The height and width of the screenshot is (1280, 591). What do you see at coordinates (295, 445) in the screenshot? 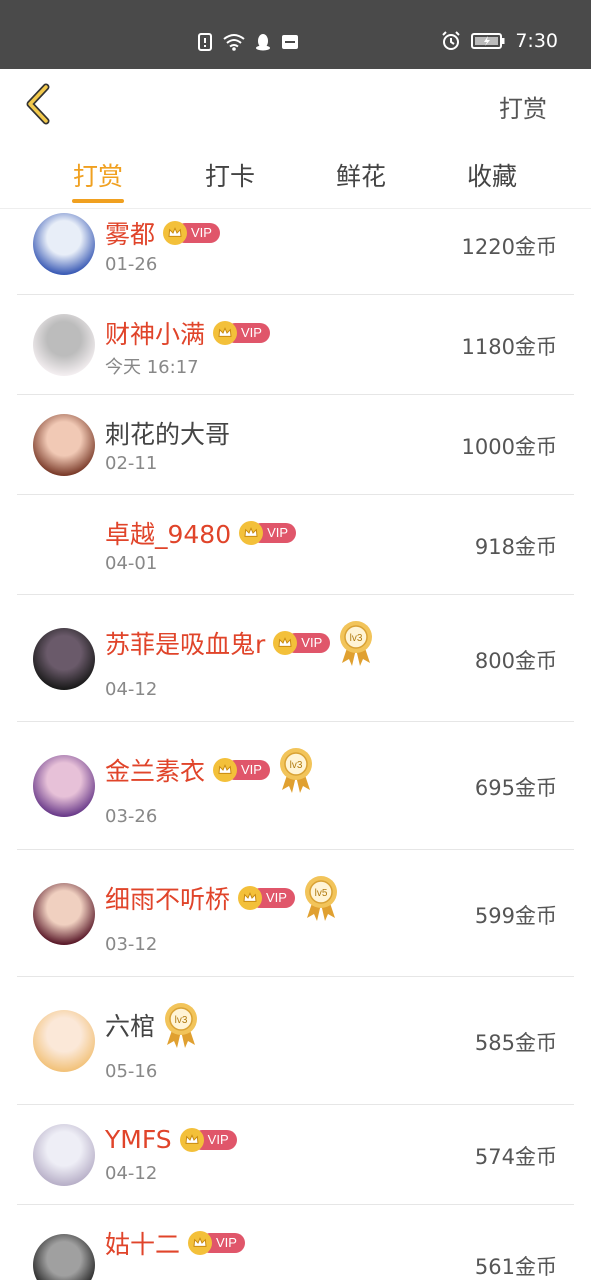
I see `tipper-row: 刺花的大哥 02-11 1000金币` at bounding box center [295, 445].